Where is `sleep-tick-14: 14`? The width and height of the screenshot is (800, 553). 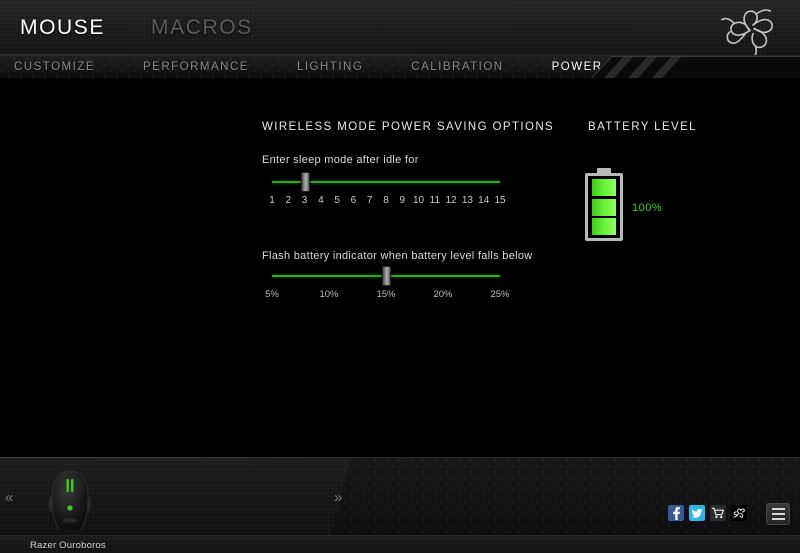 sleep-tick-14: 14 is located at coordinates (484, 200).